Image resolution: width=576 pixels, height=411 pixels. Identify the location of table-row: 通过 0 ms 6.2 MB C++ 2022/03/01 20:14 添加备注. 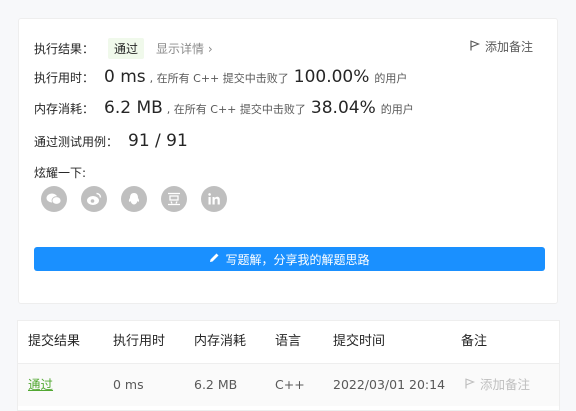
(288, 385).